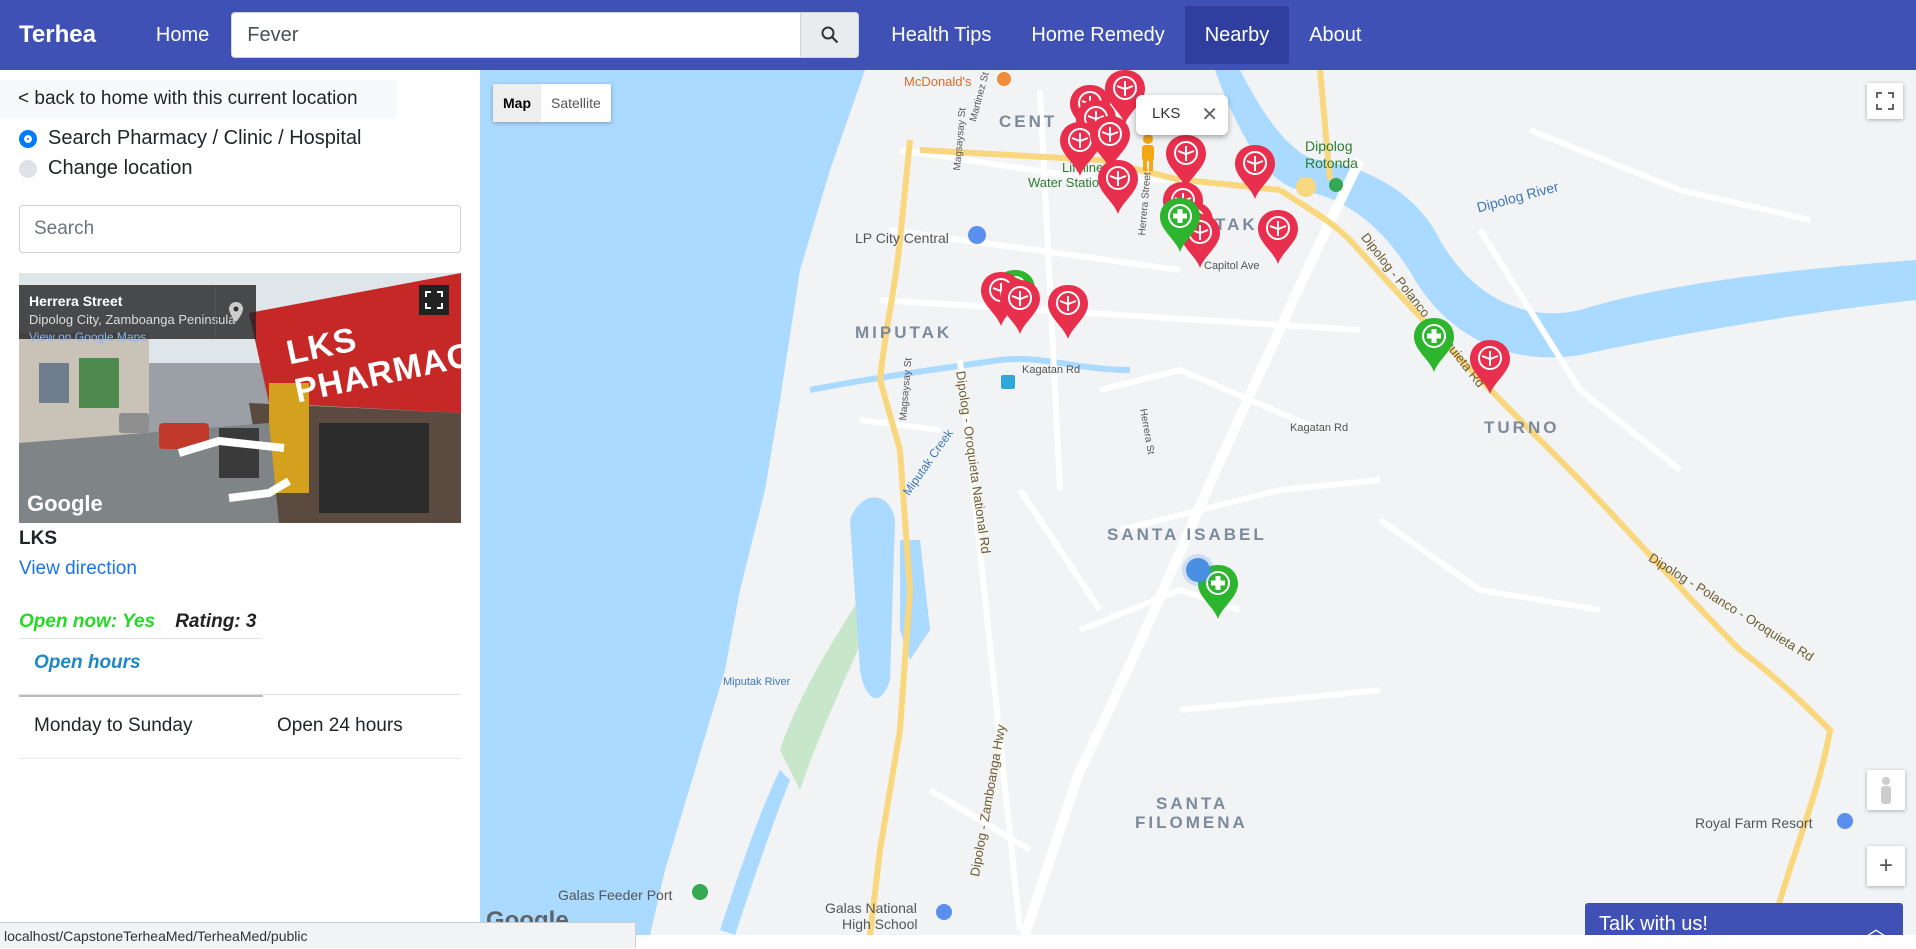 The width and height of the screenshot is (1916, 949). Describe the element at coordinates (1148, 152) in the screenshot. I see `pegman-icon` at that location.